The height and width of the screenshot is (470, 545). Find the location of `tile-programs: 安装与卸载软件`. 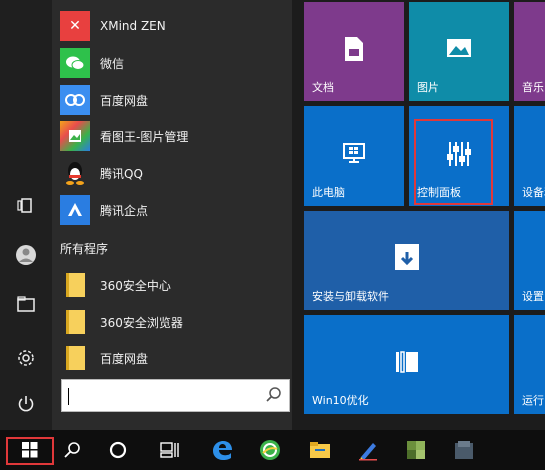

tile-programs: 安装与卸载软件 is located at coordinates (406, 260).